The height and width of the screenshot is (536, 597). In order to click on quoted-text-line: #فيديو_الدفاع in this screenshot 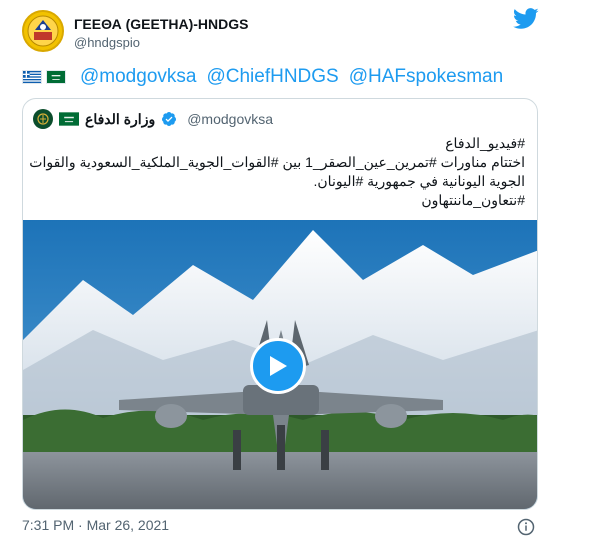, I will do `click(485, 143)`.